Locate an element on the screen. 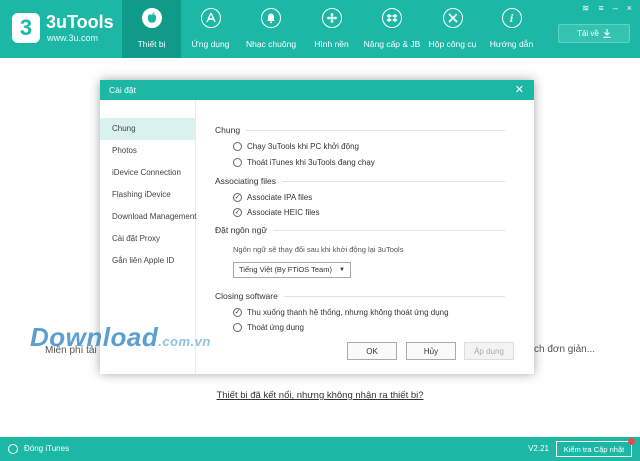 The image size is (640, 461). option-associate-ipa: ✓ Associate IPA files is located at coordinates (272, 197).